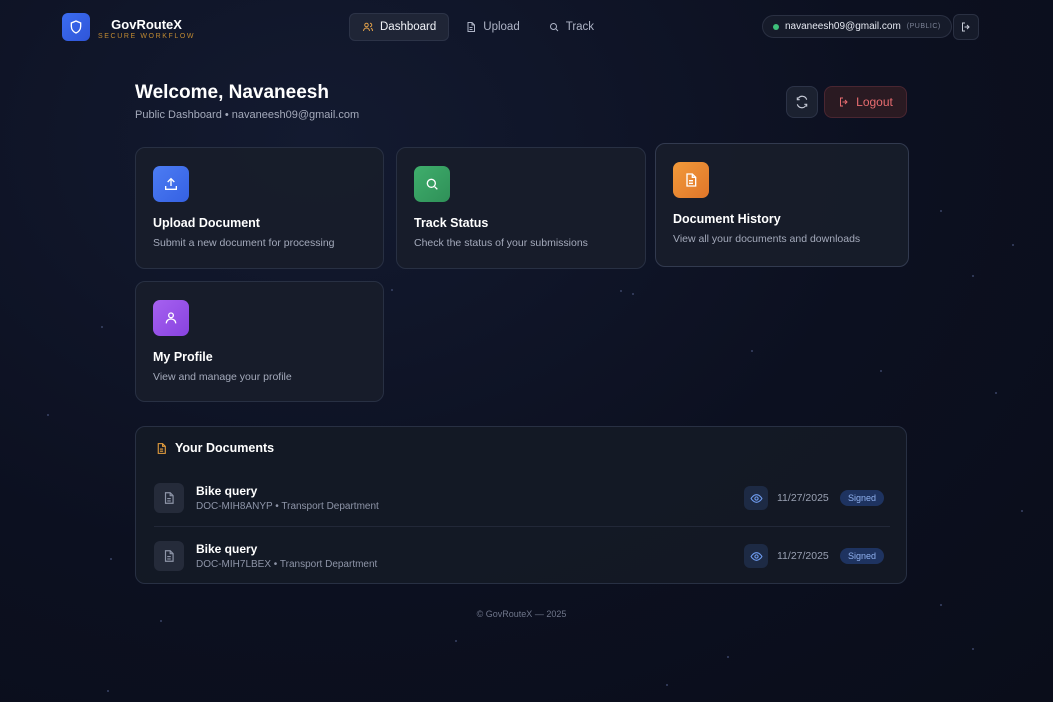  Describe the element at coordinates (580, 27) in the screenshot. I see `tab-track-label: Track` at that location.